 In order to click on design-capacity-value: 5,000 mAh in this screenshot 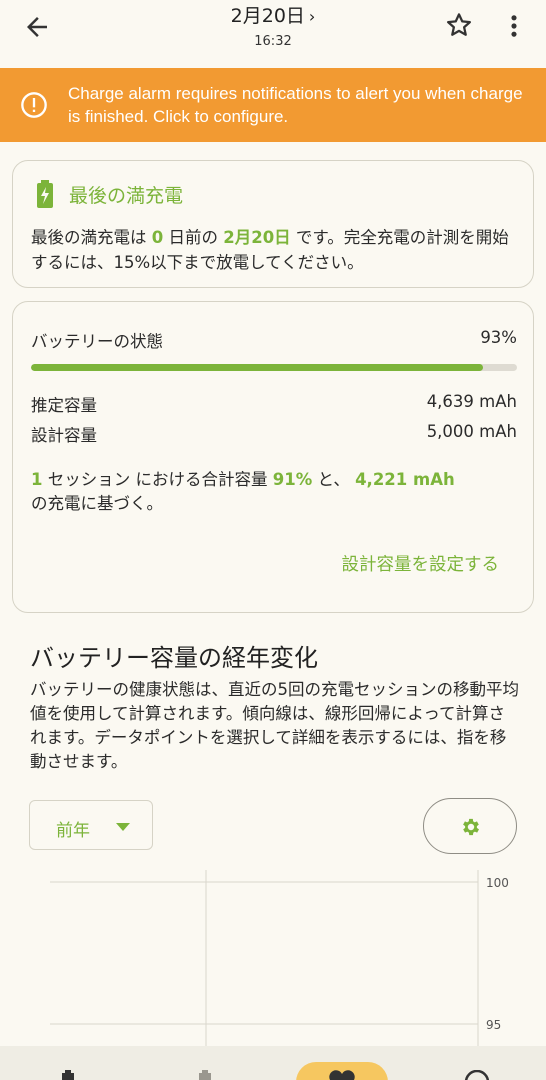, I will do `click(471, 431)`.